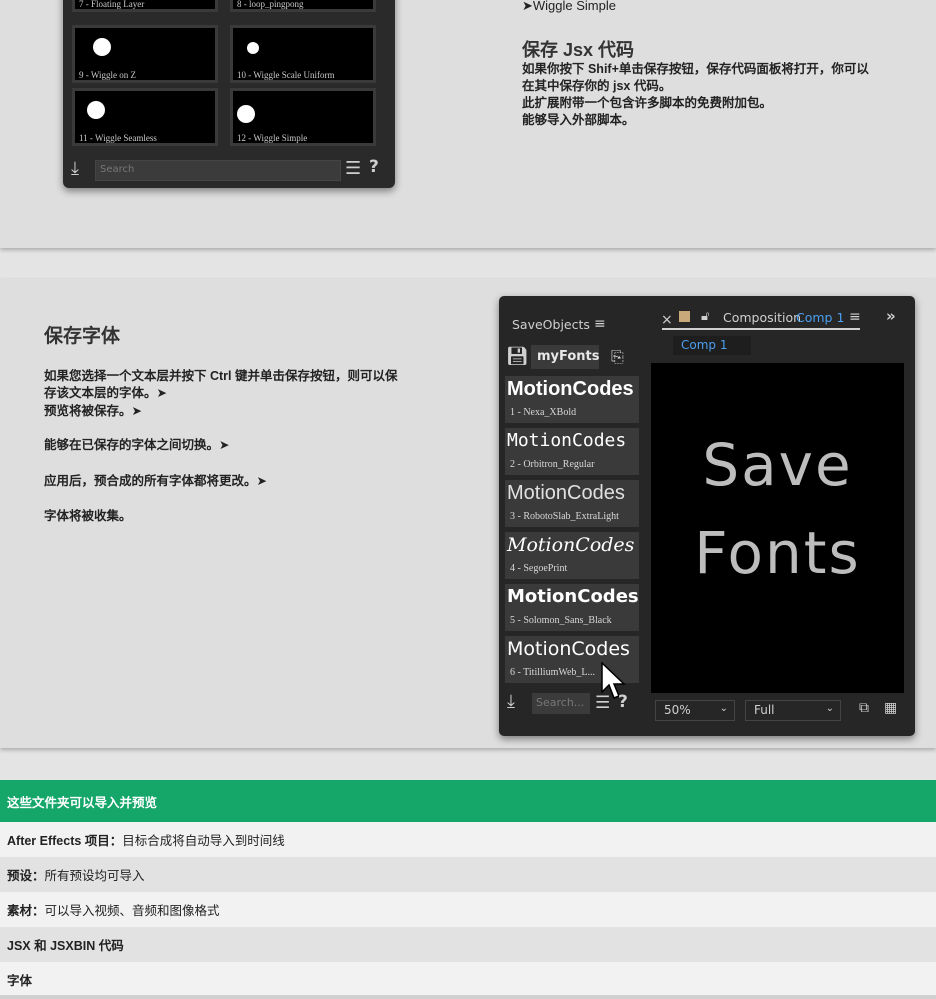  What do you see at coordinates (600, 324) in the screenshot?
I see `panel-menu-icon: ≡` at bounding box center [600, 324].